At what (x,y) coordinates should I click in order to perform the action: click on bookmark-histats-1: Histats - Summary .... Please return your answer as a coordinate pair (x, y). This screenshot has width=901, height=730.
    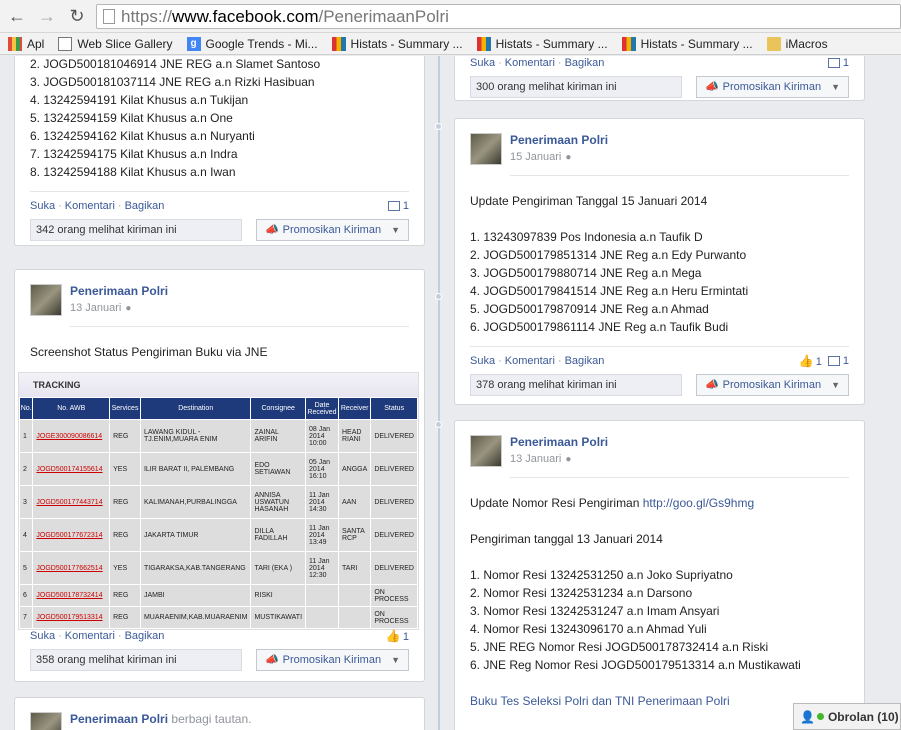
    Looking at the image, I should click on (397, 43).